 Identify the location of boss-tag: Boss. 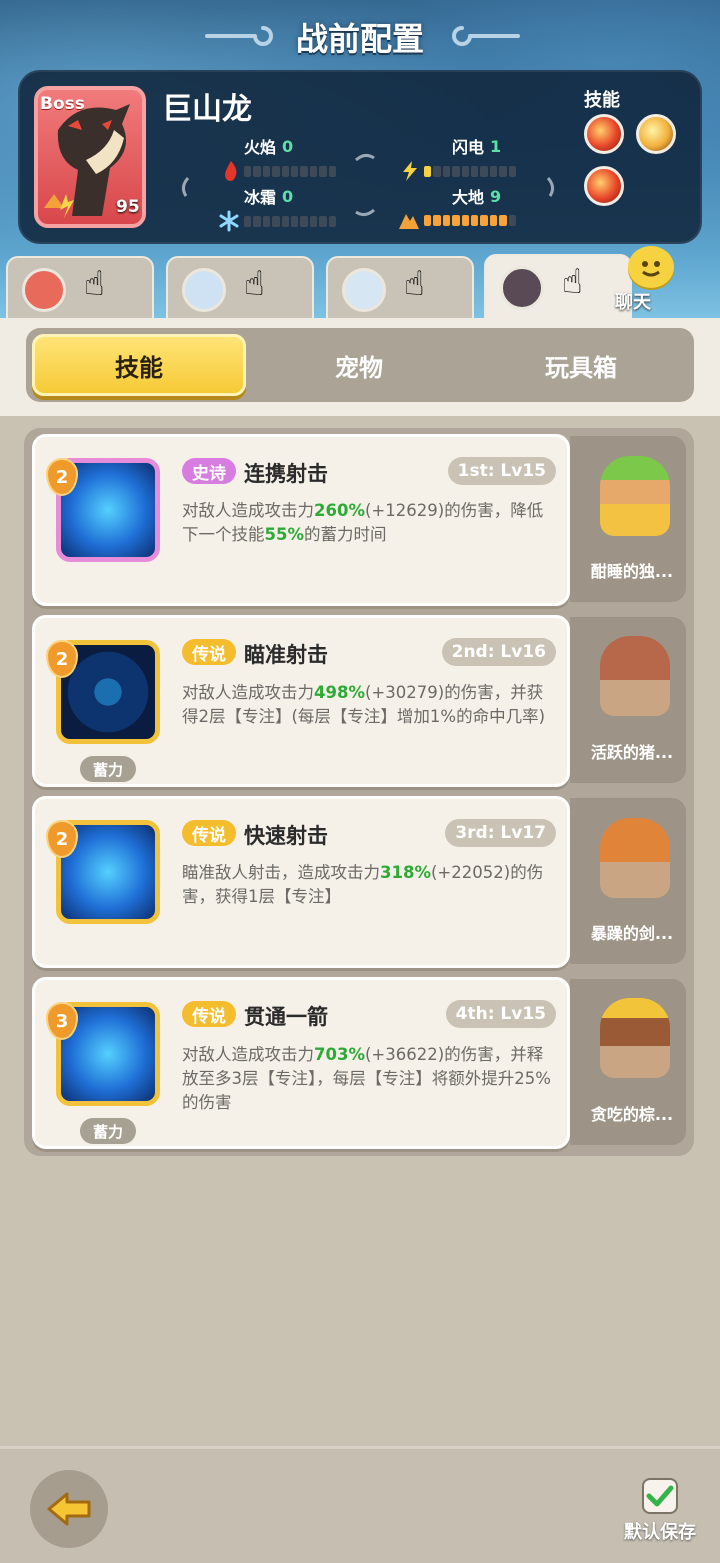
(62, 104).